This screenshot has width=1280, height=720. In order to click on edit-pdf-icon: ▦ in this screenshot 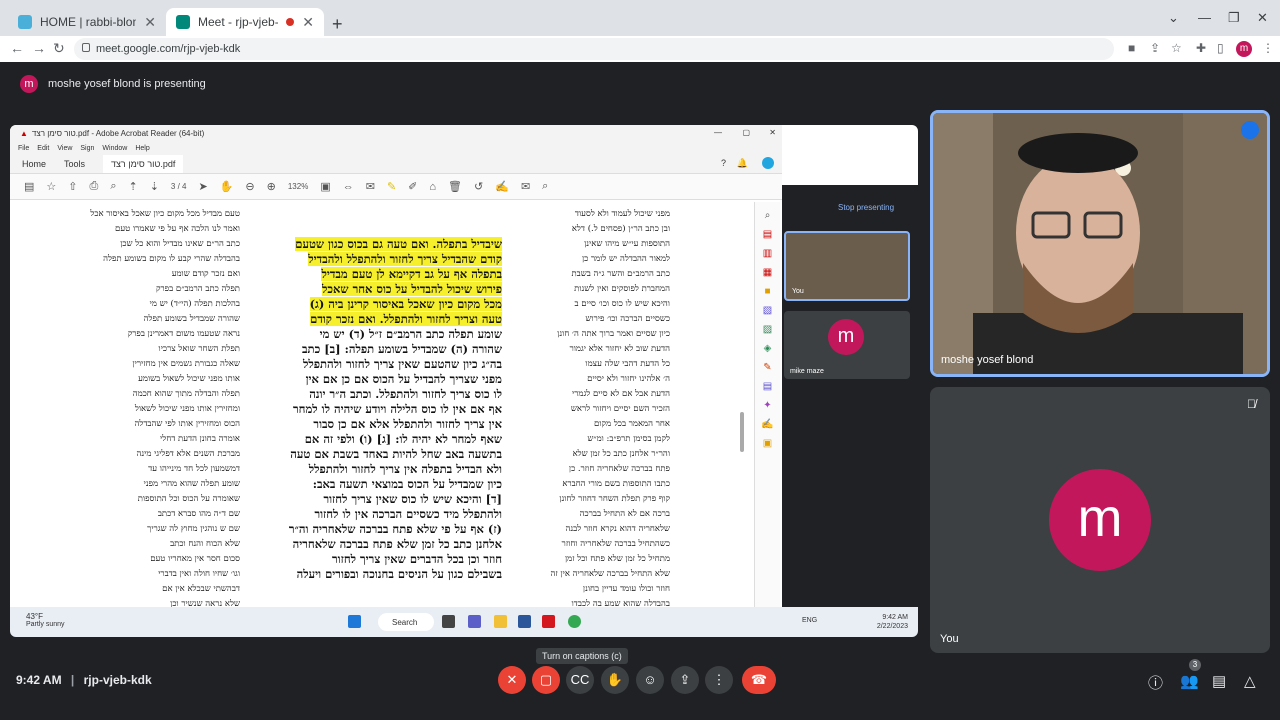, I will do `click(767, 272)`.